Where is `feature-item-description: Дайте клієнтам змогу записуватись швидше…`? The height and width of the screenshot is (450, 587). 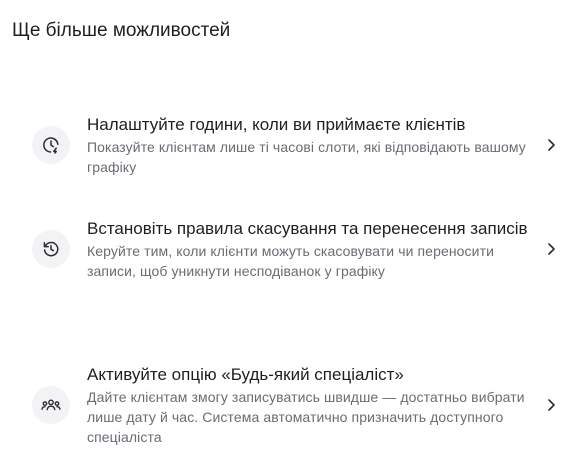
feature-item-description: Дайте клієнтам змогу записуватись швидше… is located at coordinates (306, 417).